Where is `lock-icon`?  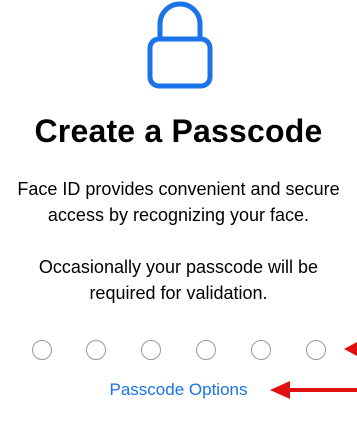 lock-icon is located at coordinates (180, 45).